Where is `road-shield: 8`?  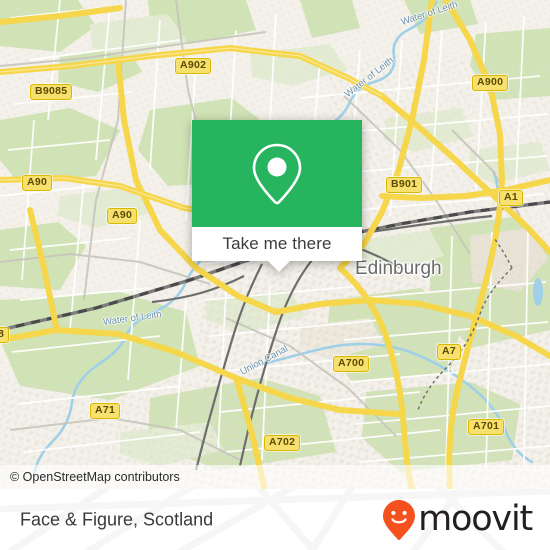 road-shield: 8 is located at coordinates (5, 335).